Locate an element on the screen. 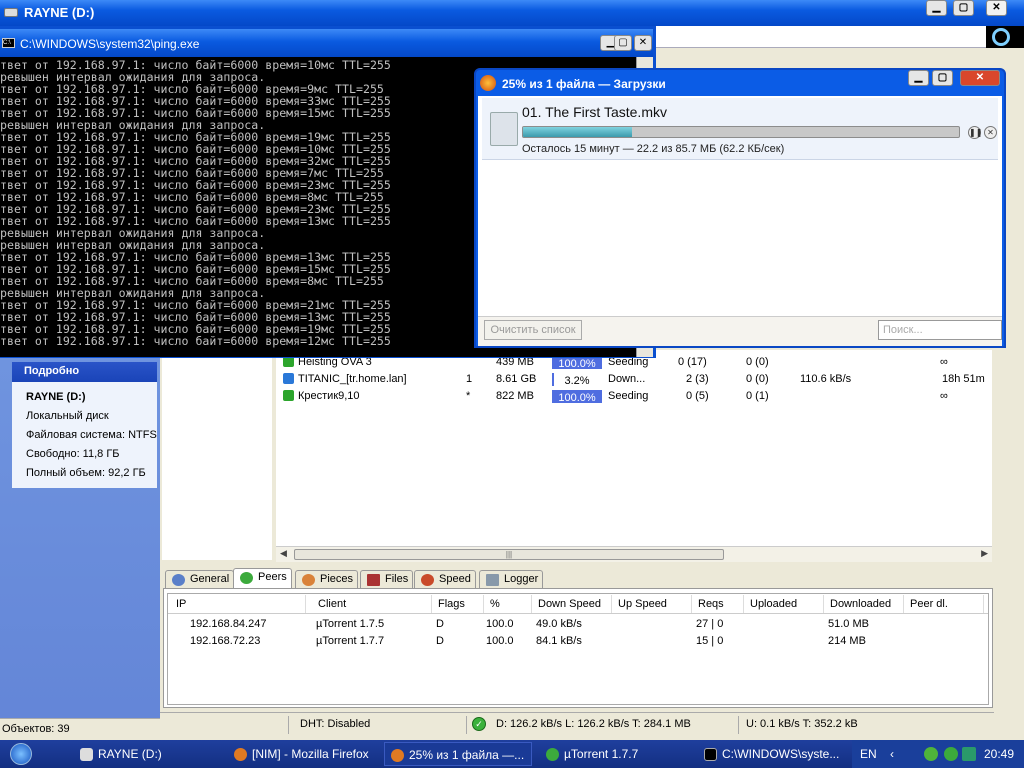  col-uploaded: Uploaded is located at coordinates (784, 604).